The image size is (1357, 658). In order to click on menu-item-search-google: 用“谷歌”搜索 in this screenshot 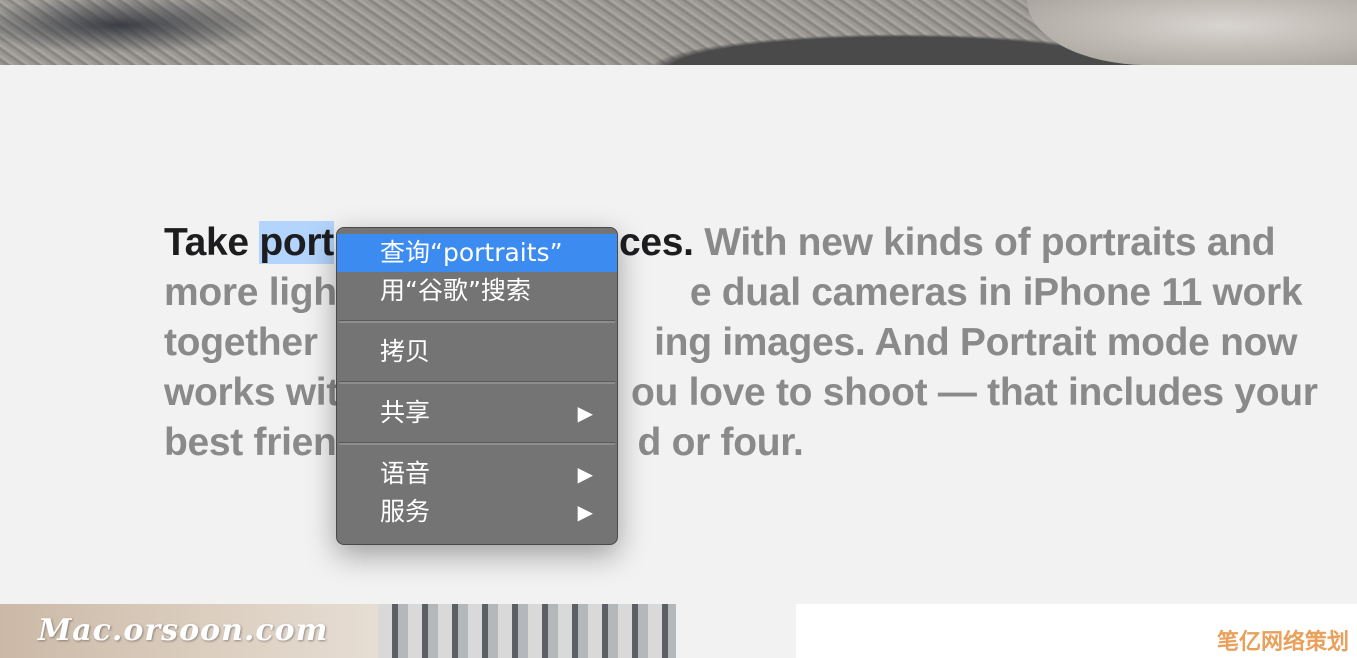, I will do `click(477, 291)`.